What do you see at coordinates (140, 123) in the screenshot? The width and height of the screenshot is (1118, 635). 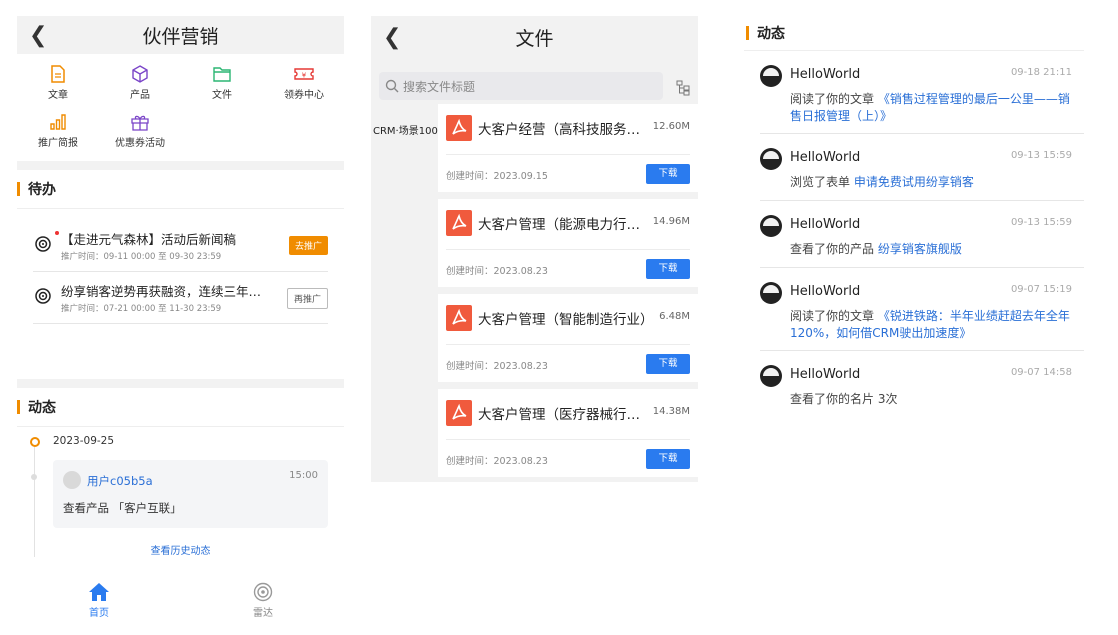 I see `gift-icon` at bounding box center [140, 123].